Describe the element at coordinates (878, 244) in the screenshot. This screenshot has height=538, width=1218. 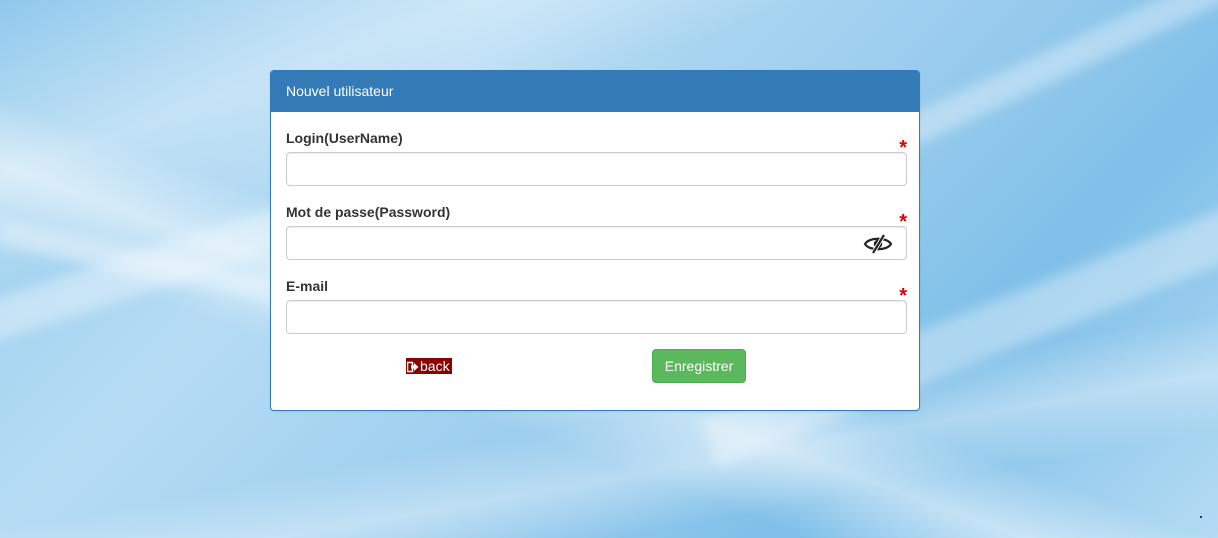
I see `eye-slash-icon` at that location.